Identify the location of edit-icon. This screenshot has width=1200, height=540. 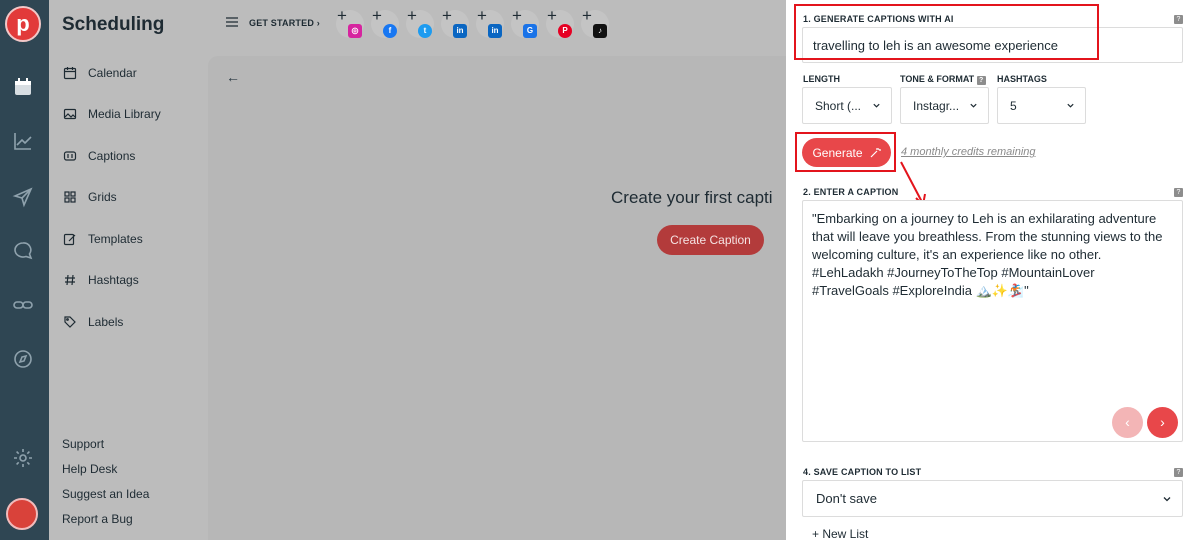
(70, 239).